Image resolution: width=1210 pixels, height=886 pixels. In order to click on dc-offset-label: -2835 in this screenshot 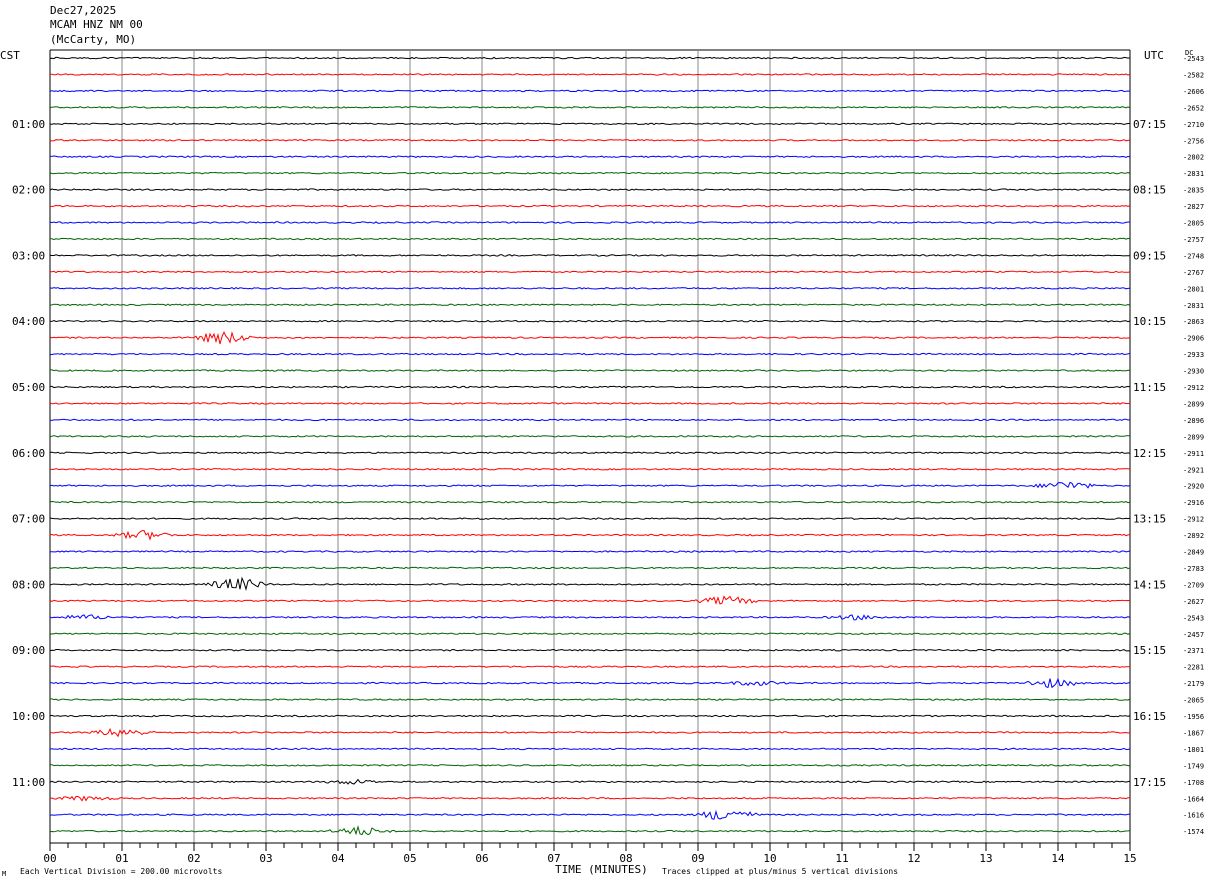, I will do `click(1193, 191)`.